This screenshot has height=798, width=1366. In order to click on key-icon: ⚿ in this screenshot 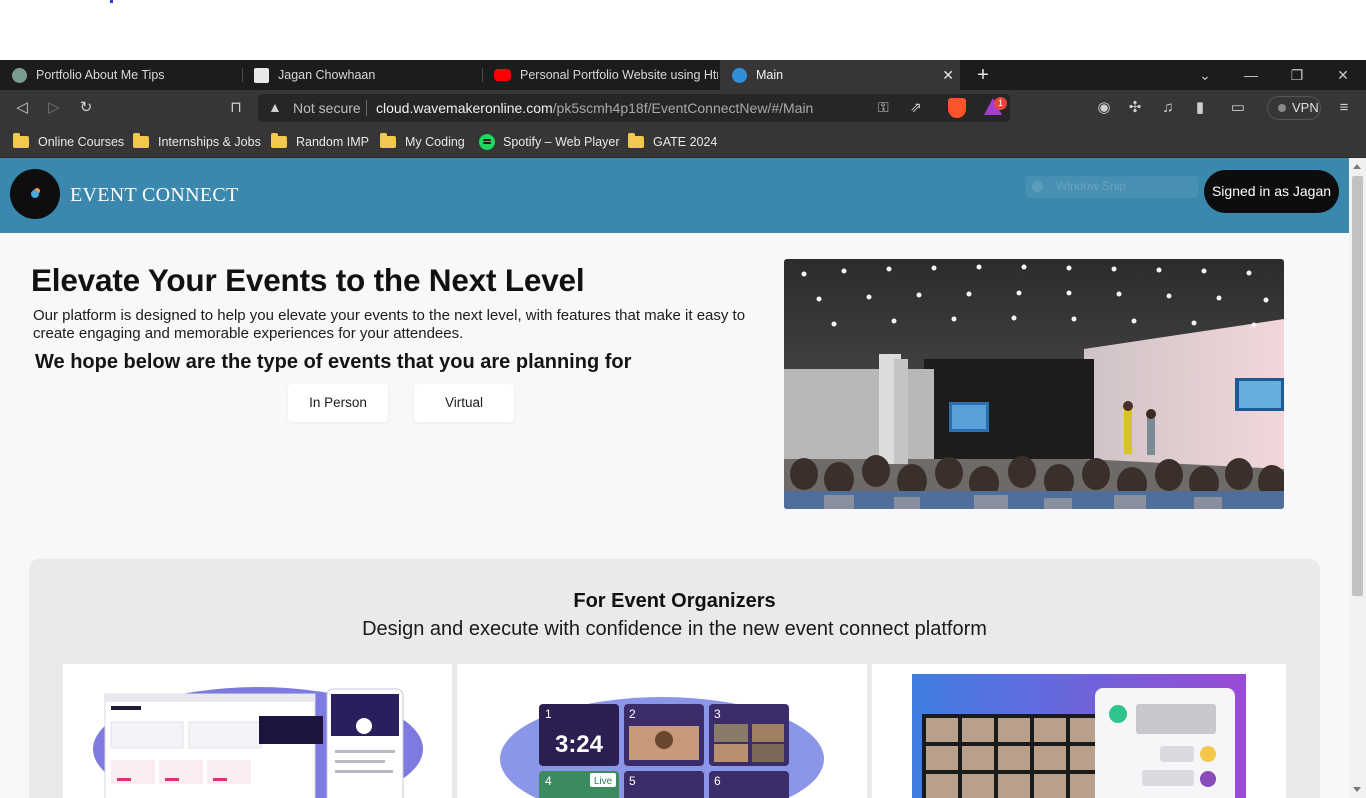, I will do `click(883, 107)`.